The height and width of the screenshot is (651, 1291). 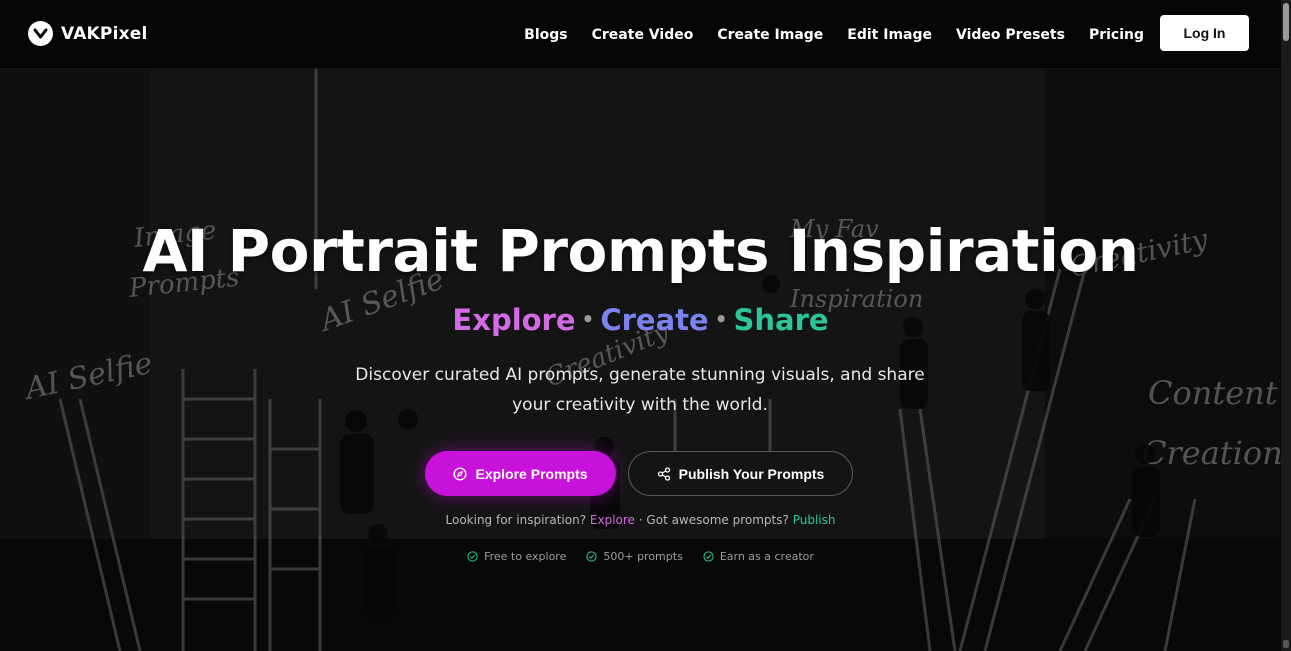 What do you see at coordinates (643, 35) in the screenshot?
I see `nav-link-create-video: Create Video` at bounding box center [643, 35].